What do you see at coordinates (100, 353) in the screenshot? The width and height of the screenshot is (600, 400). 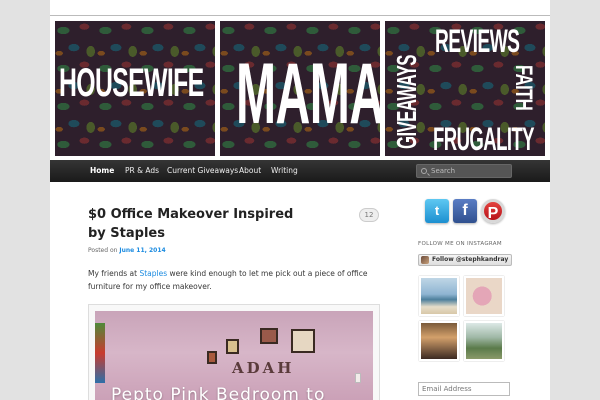 I see `image-bookshelf` at bounding box center [100, 353].